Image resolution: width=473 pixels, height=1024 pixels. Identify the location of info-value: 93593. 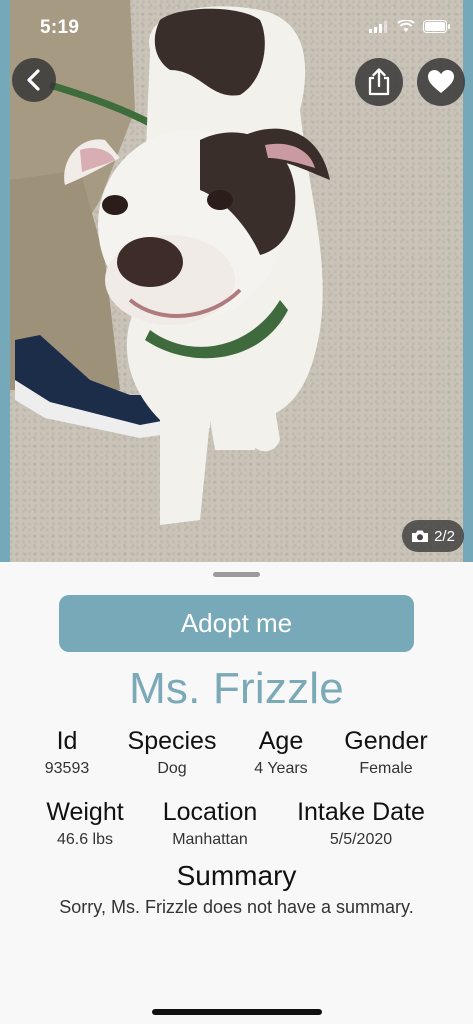
(67, 768).